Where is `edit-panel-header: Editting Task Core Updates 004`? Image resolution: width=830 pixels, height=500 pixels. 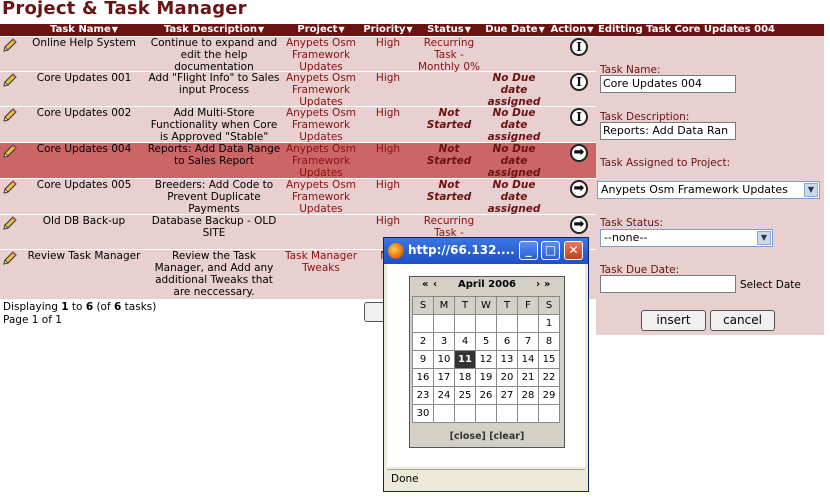 edit-panel-header: Editting Task Core Updates 004 is located at coordinates (710, 30).